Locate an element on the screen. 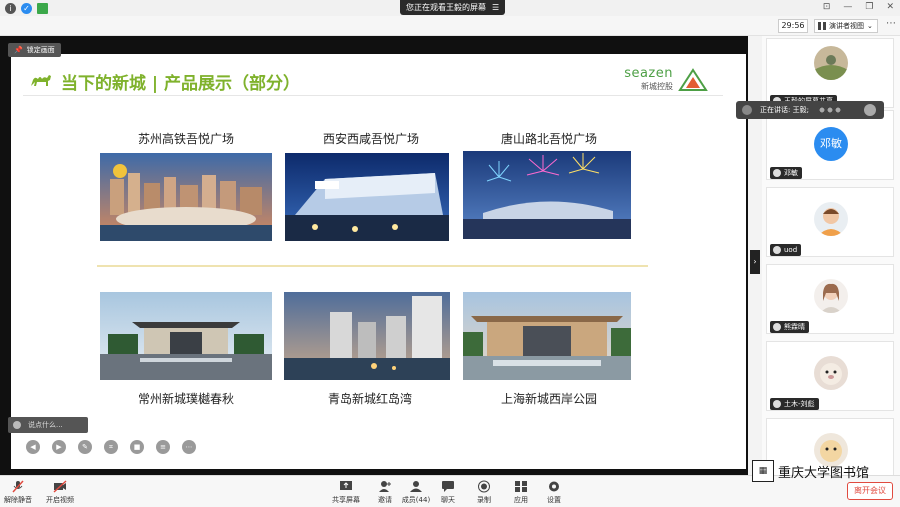 The height and width of the screenshot is (507, 900). project-card: 苏州高铁吾悦广场 is located at coordinates (186, 185).